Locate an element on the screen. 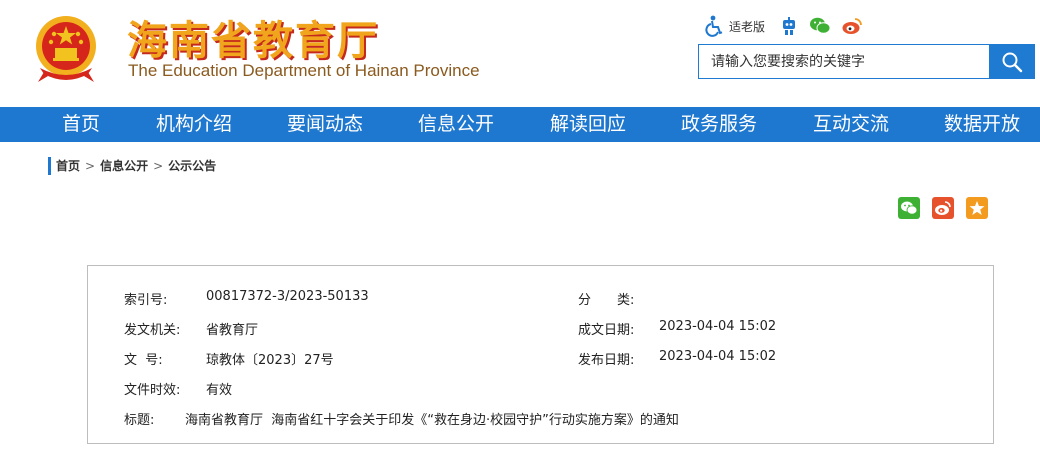  index-number-label: 索引号: is located at coordinates (146, 300).